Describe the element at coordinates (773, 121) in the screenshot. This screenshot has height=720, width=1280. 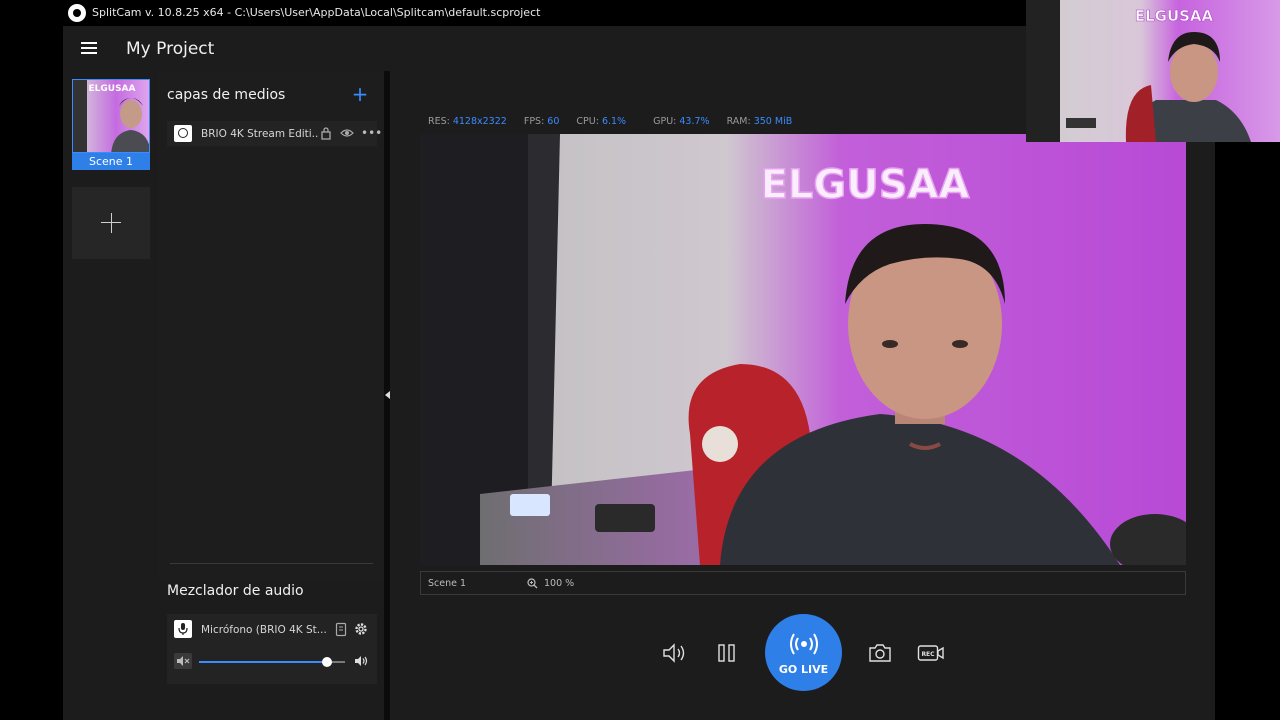
I see `ram-value: 350 MiB` at that location.